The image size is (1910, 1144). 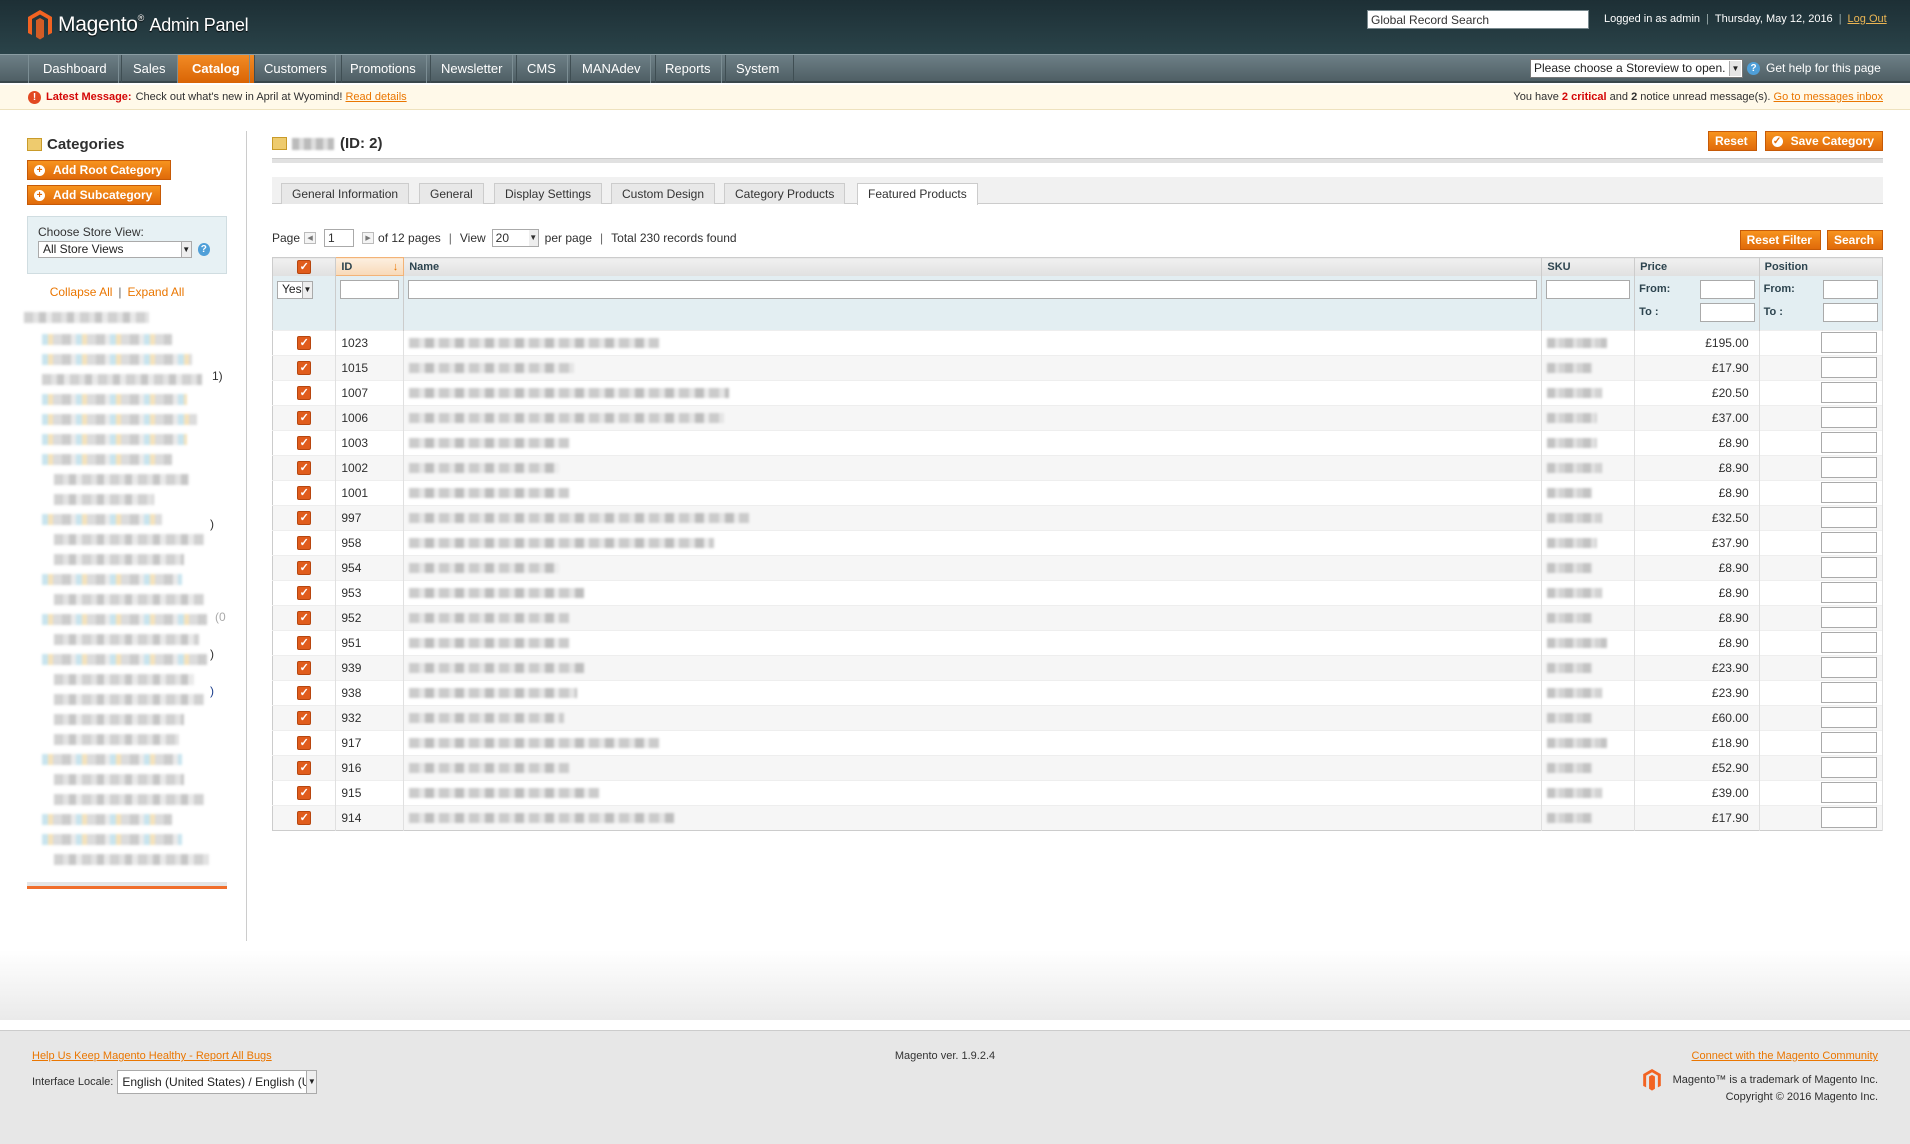 I want to click on messages-inbox-link: Go to messages inbox, so click(x=1828, y=97).